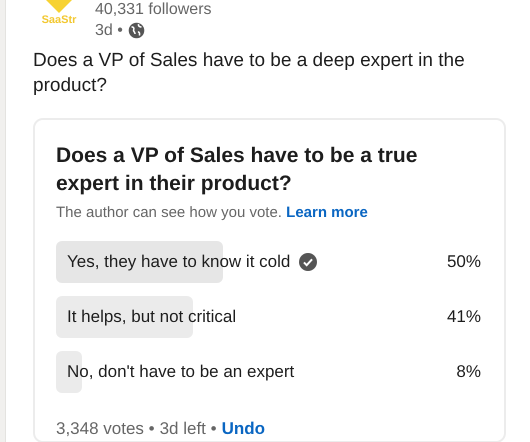  I want to click on undo-link: Undo, so click(244, 428).